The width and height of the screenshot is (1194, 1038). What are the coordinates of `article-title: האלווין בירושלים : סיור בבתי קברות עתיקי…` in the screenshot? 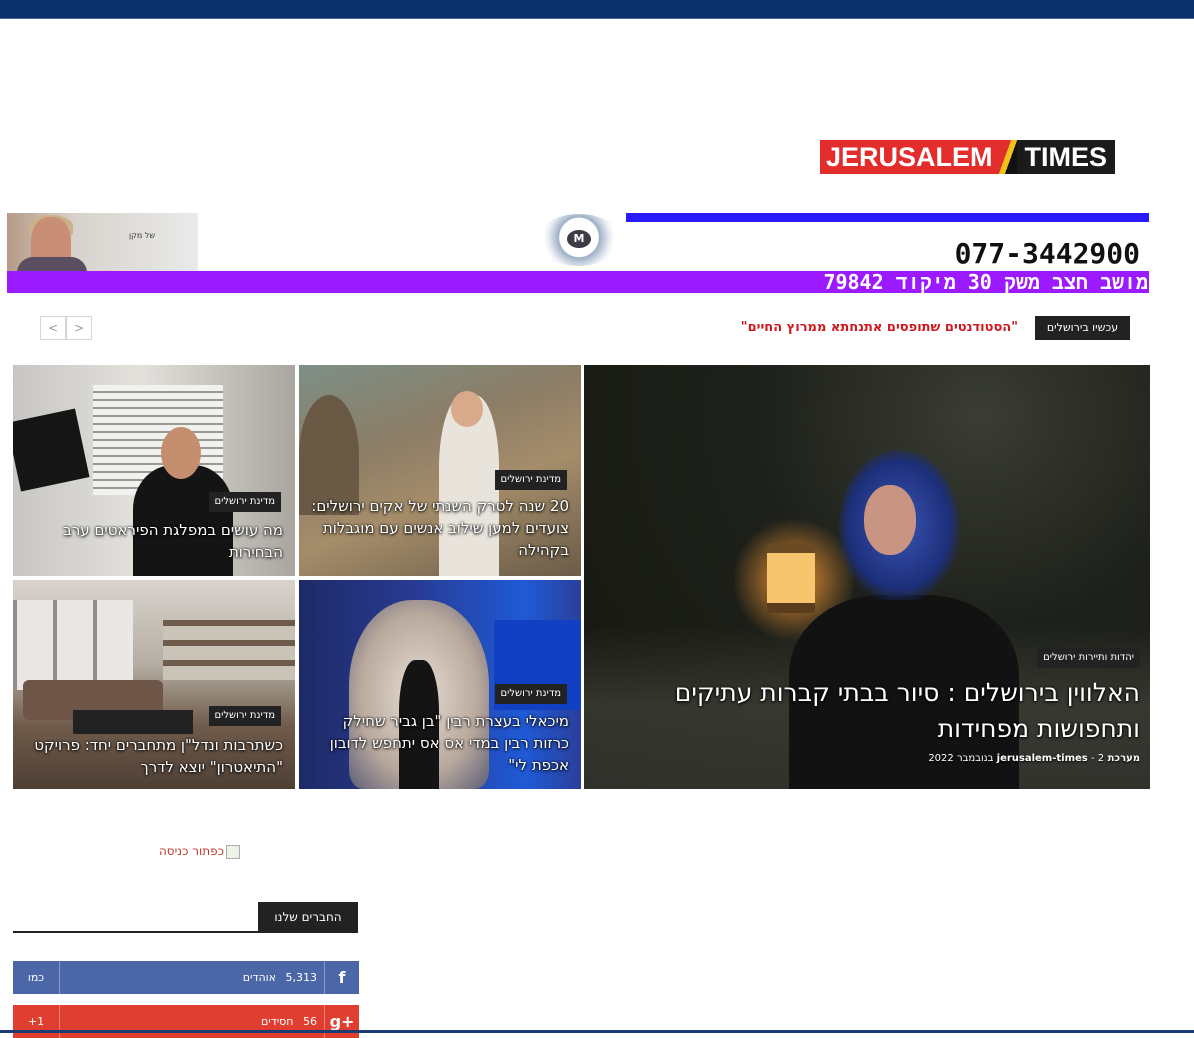 It's located at (880, 711).